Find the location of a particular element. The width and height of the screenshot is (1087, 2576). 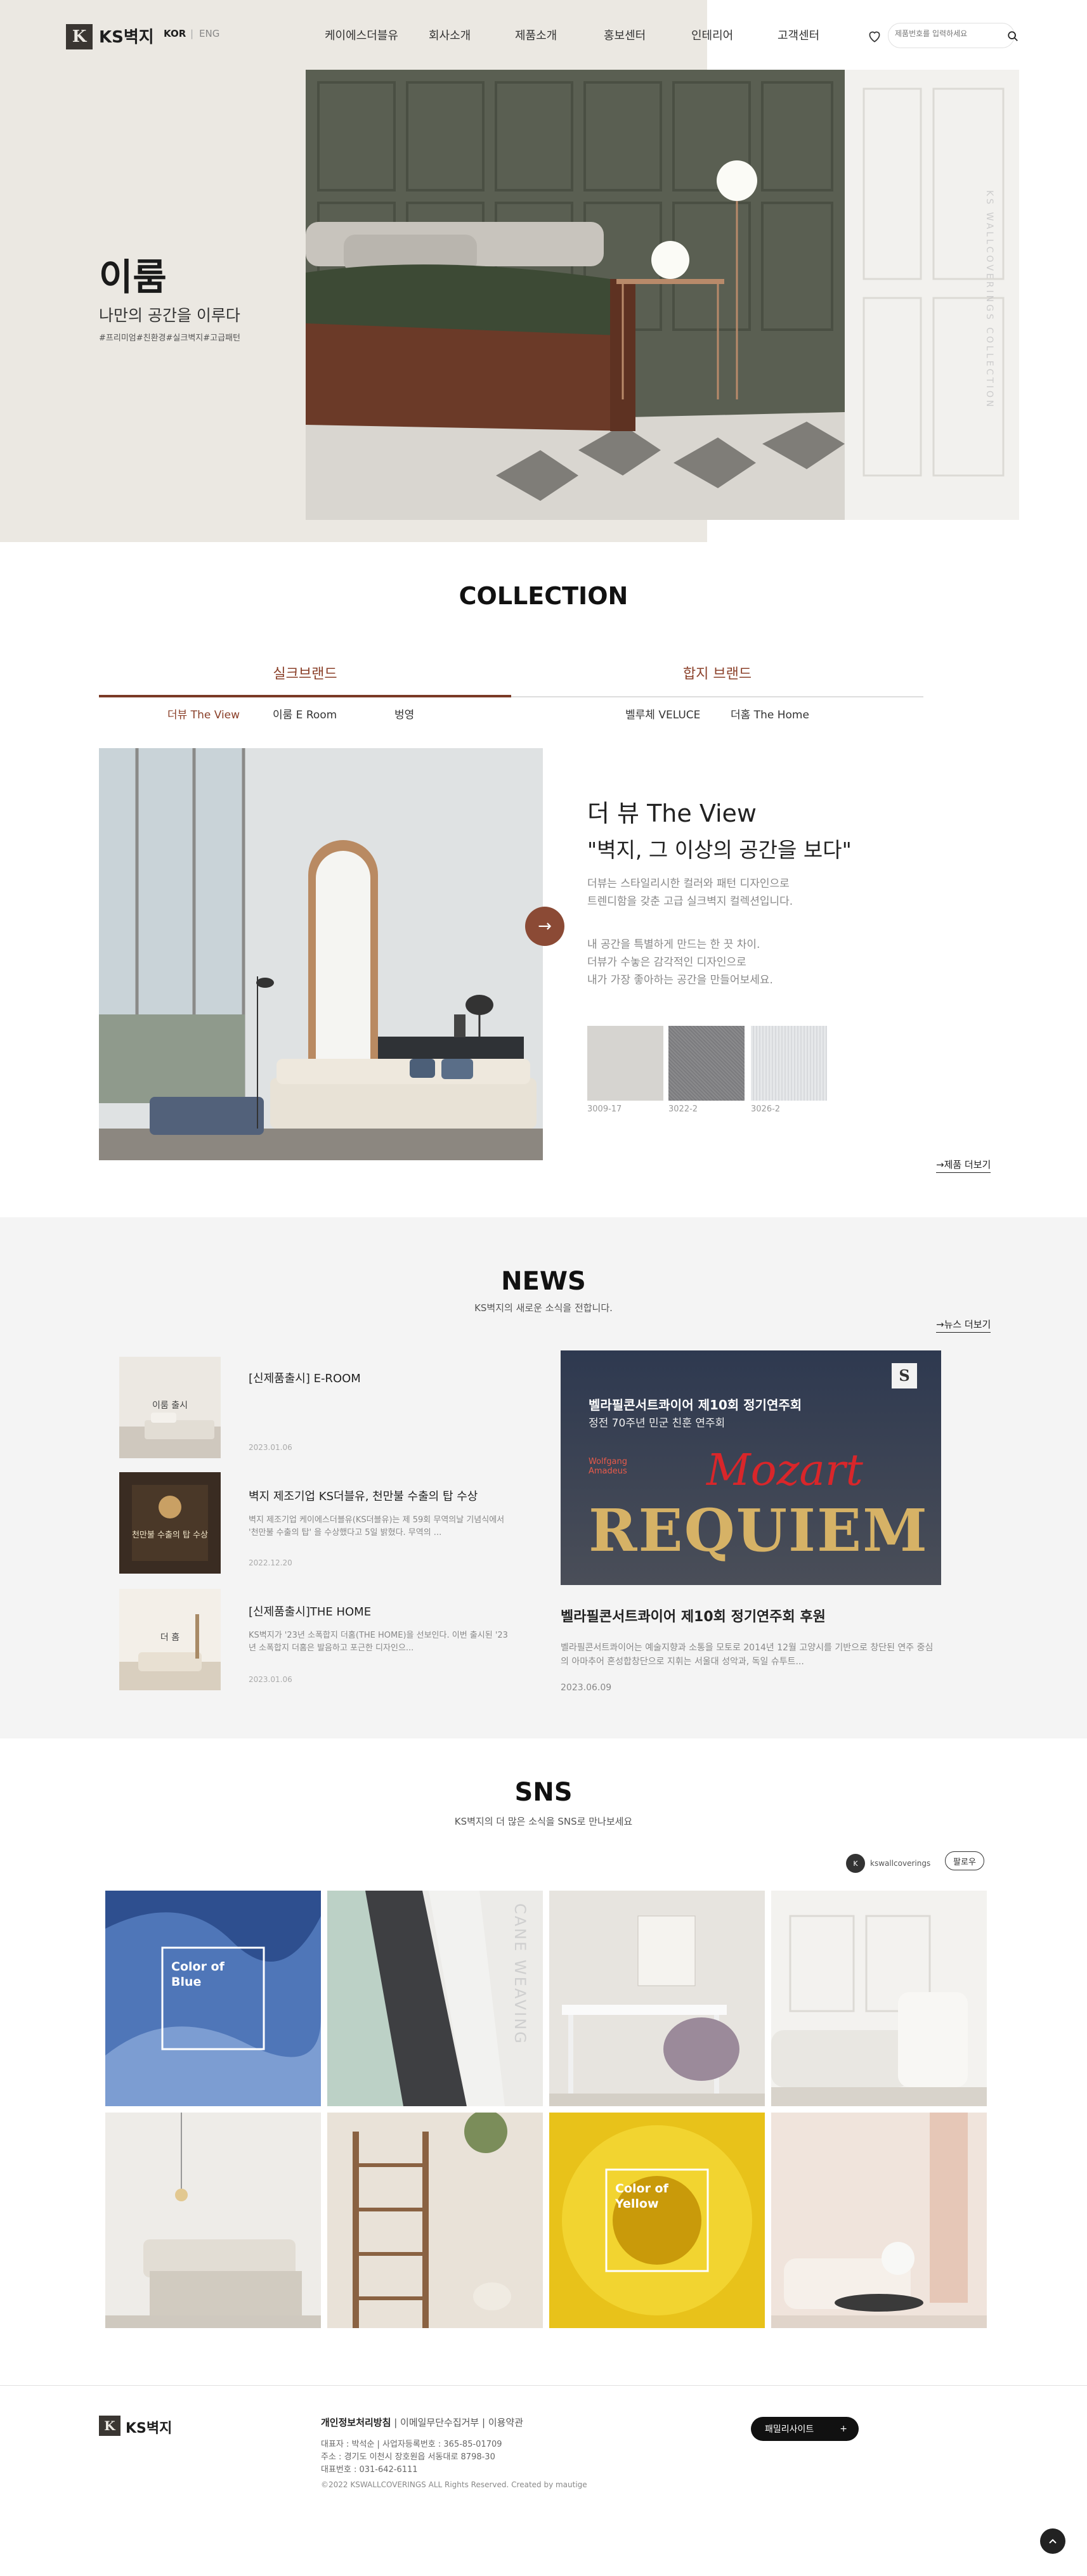

tab-paper-brand: 합지 브랜드 is located at coordinates (717, 673).